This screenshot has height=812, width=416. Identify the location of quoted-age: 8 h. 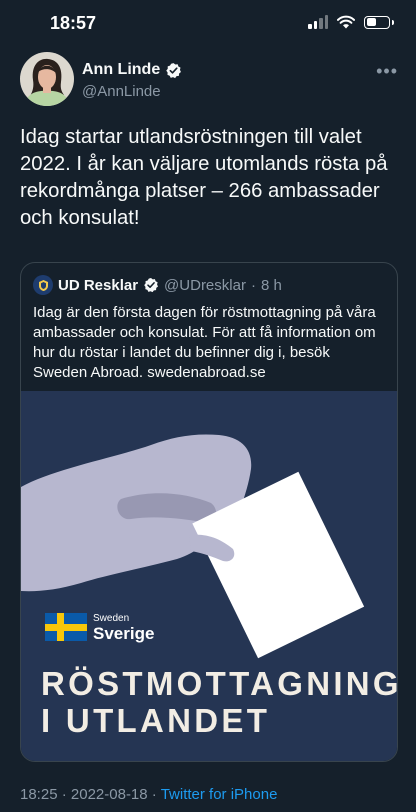
(271, 285).